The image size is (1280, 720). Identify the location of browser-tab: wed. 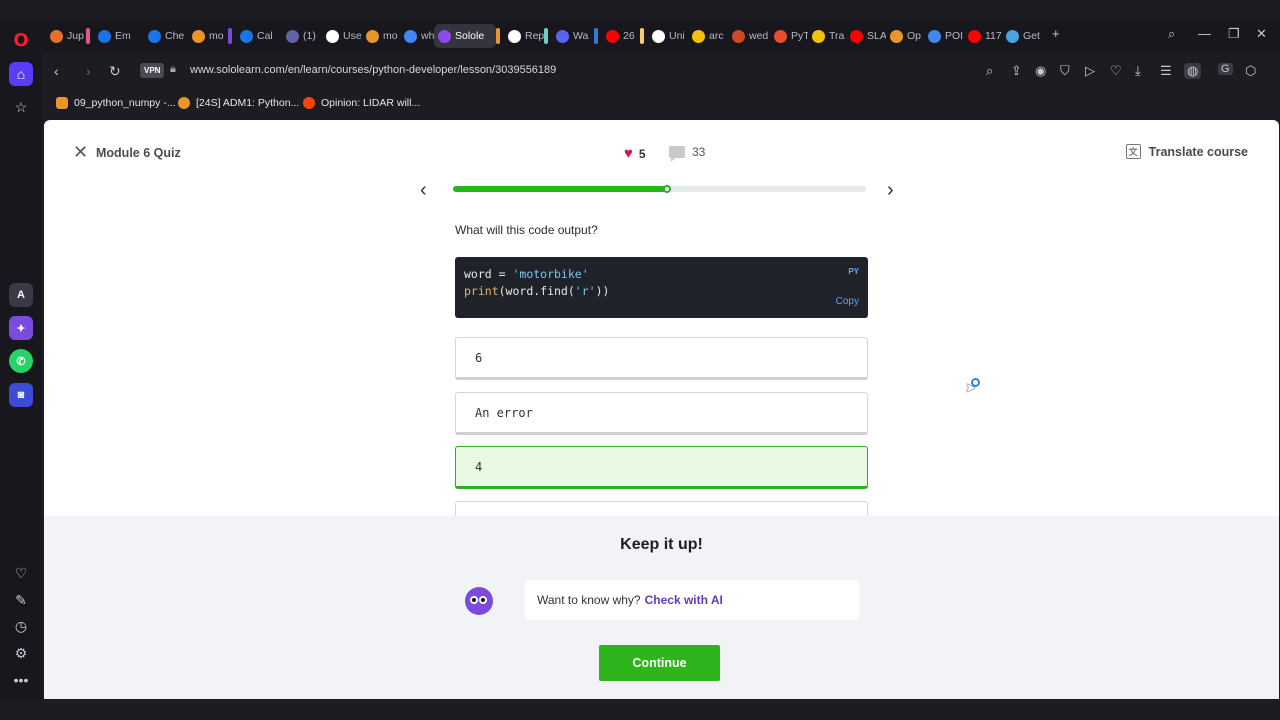
(749, 36).